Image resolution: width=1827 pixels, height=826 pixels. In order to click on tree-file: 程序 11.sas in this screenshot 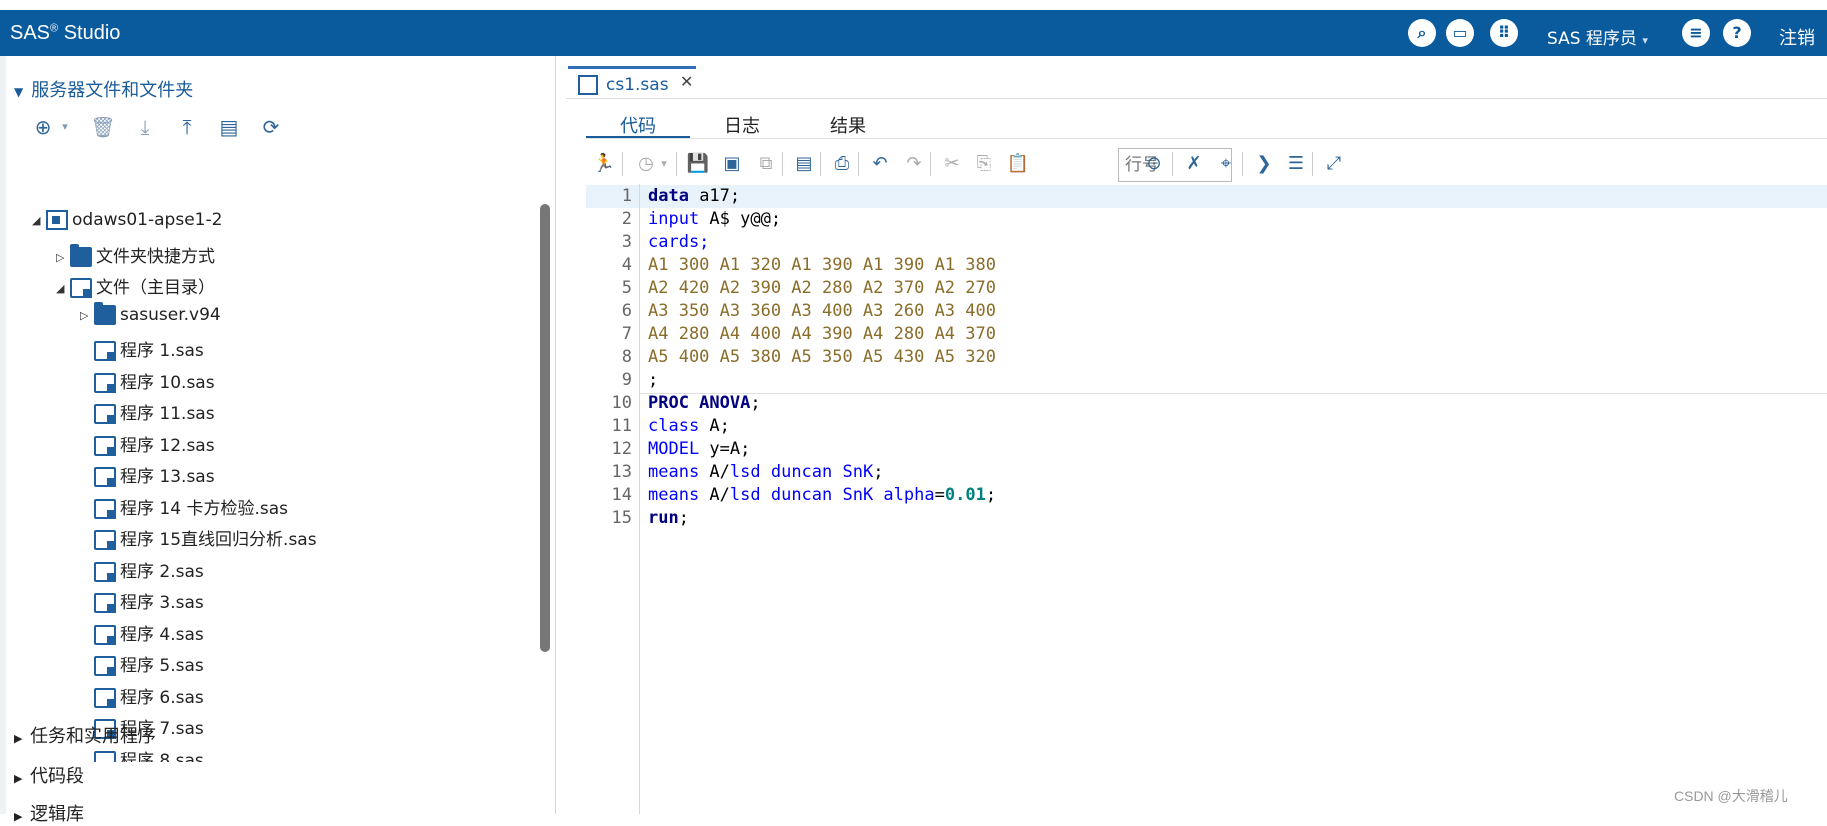, I will do `click(154, 412)`.